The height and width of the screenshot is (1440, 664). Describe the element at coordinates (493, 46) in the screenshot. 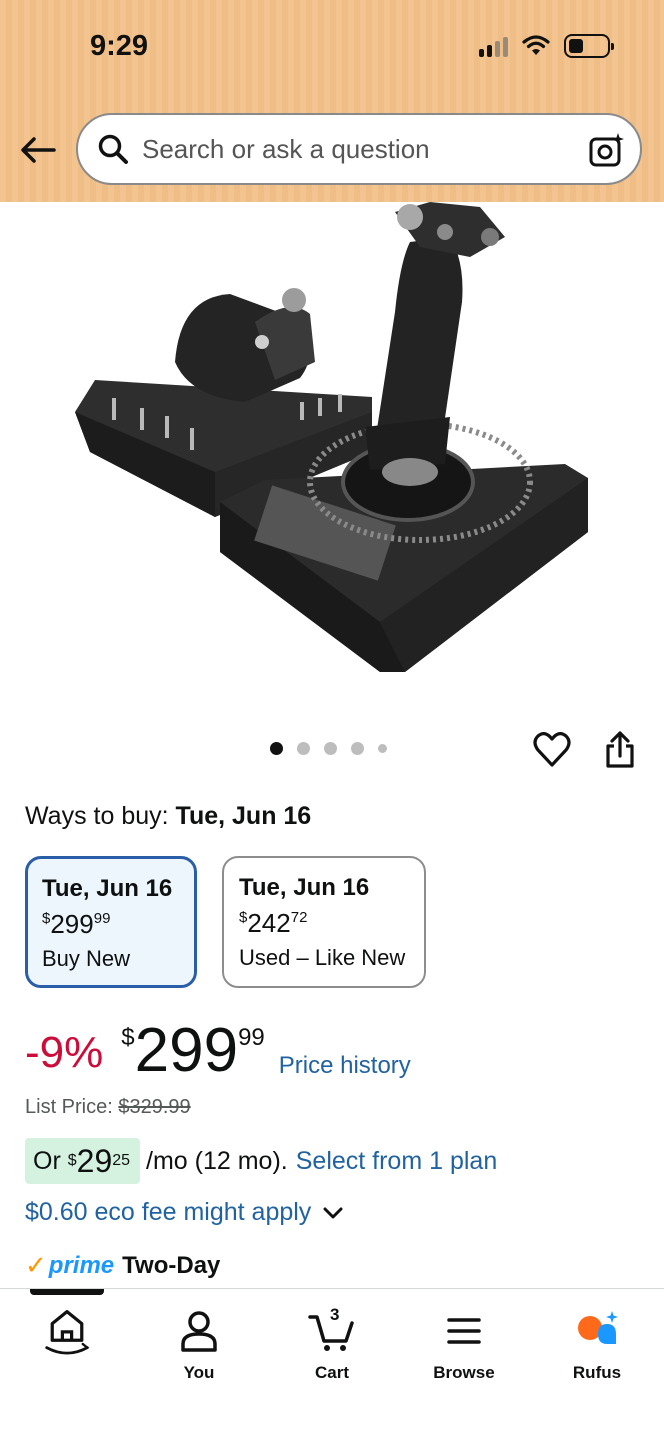

I see `cellular-signal-icon` at that location.